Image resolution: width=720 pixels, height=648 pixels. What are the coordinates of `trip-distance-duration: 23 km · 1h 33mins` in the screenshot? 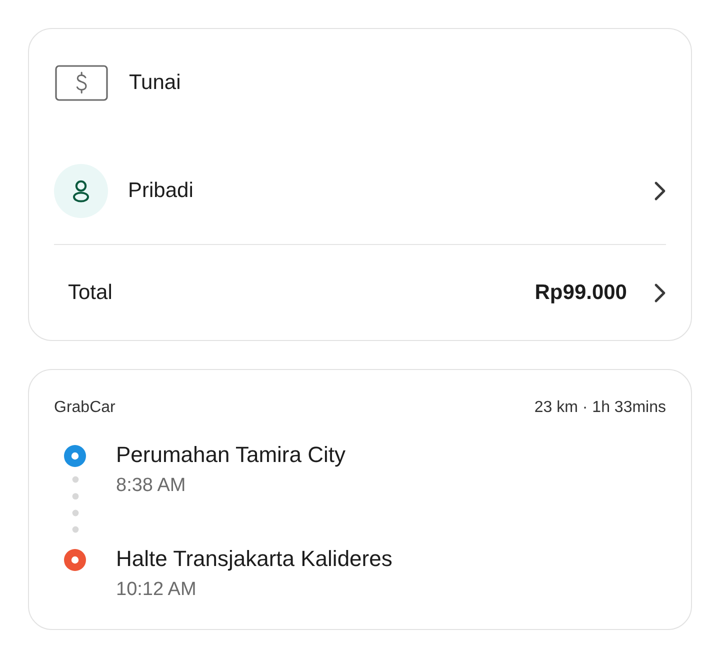 It's located at (600, 408).